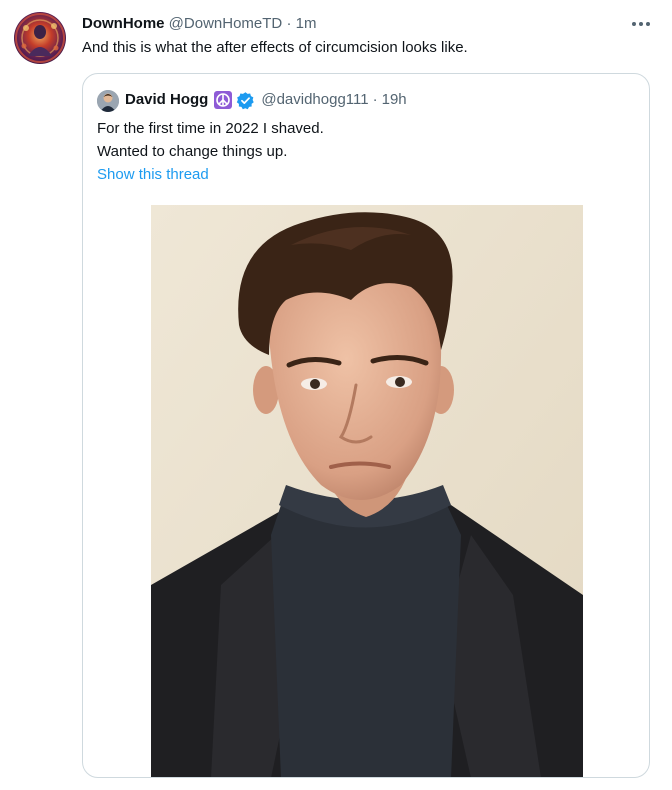 Image resolution: width=672 pixels, height=790 pixels. What do you see at coordinates (153, 175) in the screenshot?
I see `show-thread-link: Show this thread` at bounding box center [153, 175].